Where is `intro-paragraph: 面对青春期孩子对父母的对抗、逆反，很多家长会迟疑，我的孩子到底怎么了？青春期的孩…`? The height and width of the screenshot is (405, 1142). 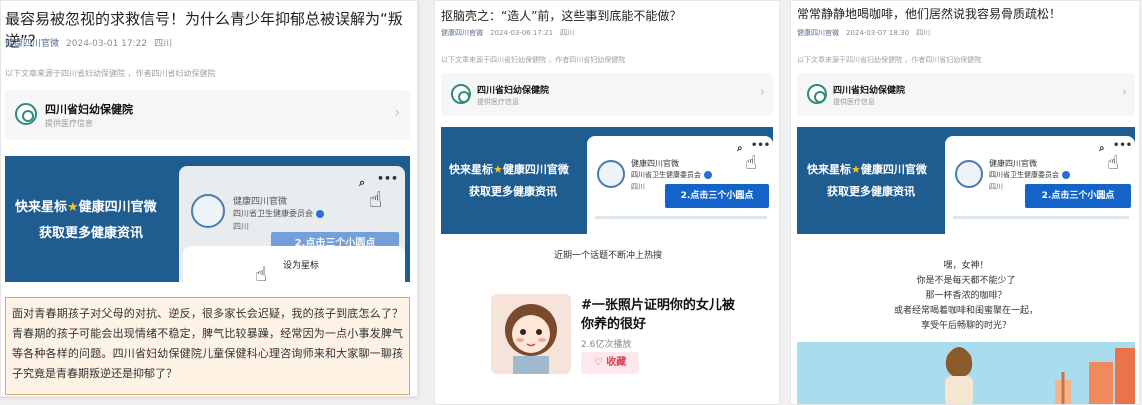 intro-paragraph: 面对青春期孩子对父母的对抗、逆反，很多家长会迟疑，我的孩子到底怎么了？青春期的孩… is located at coordinates (207, 346).